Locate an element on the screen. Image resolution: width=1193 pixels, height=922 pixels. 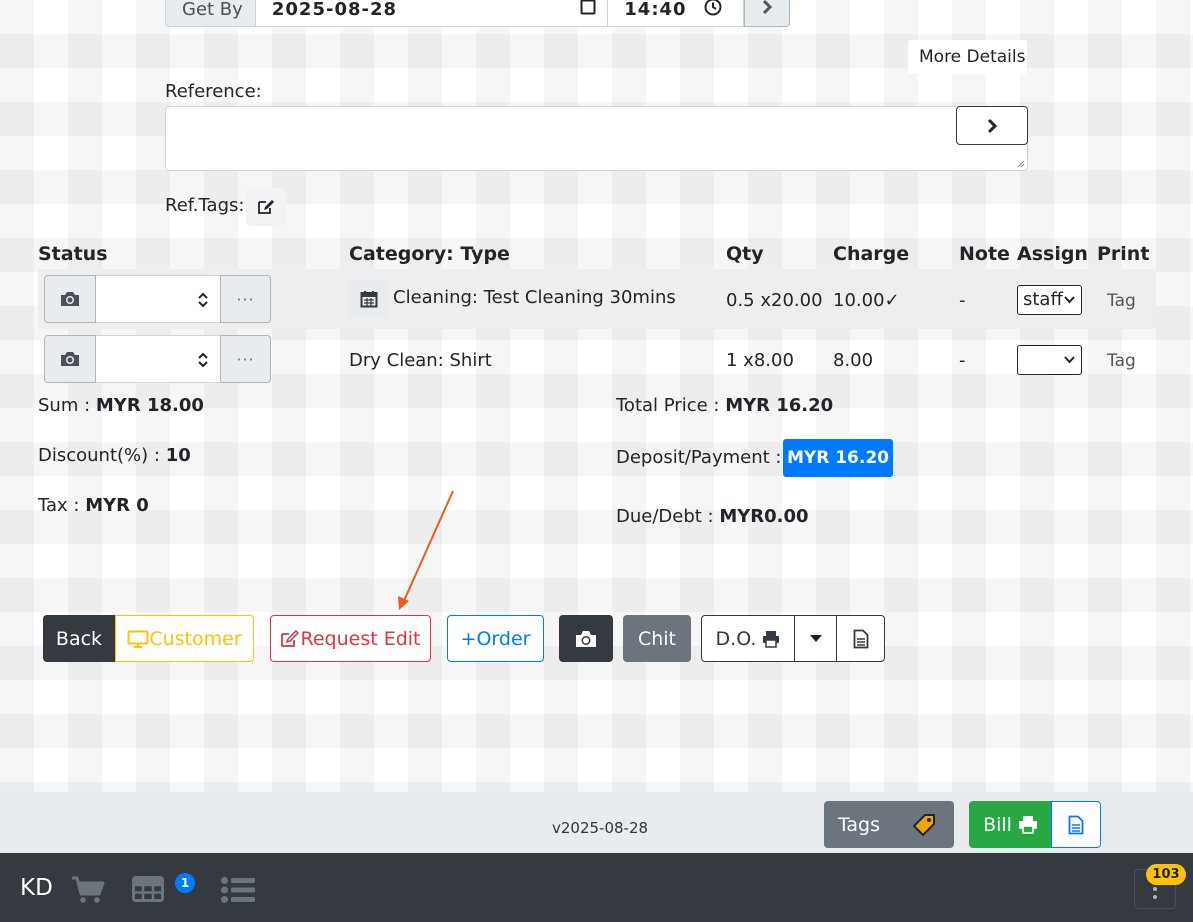
row-category: Dry Clean: Shirt is located at coordinates (420, 360).